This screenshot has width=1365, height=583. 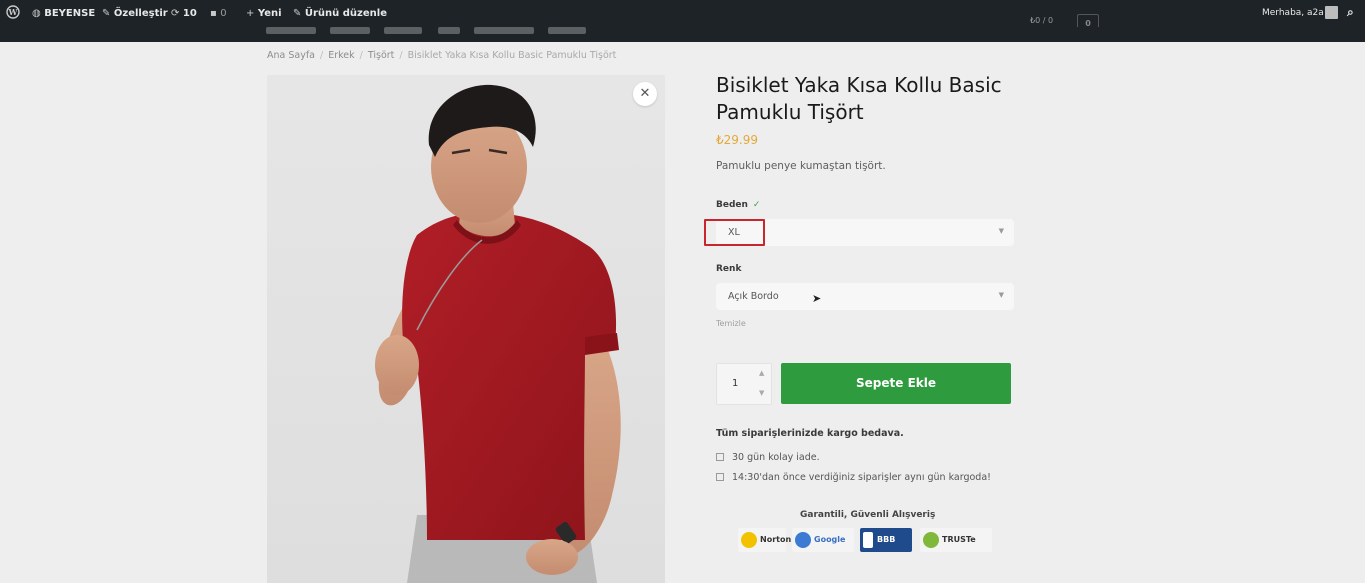 I want to click on admin-customize-link: ✎ Özelleştir, so click(x=135, y=13).